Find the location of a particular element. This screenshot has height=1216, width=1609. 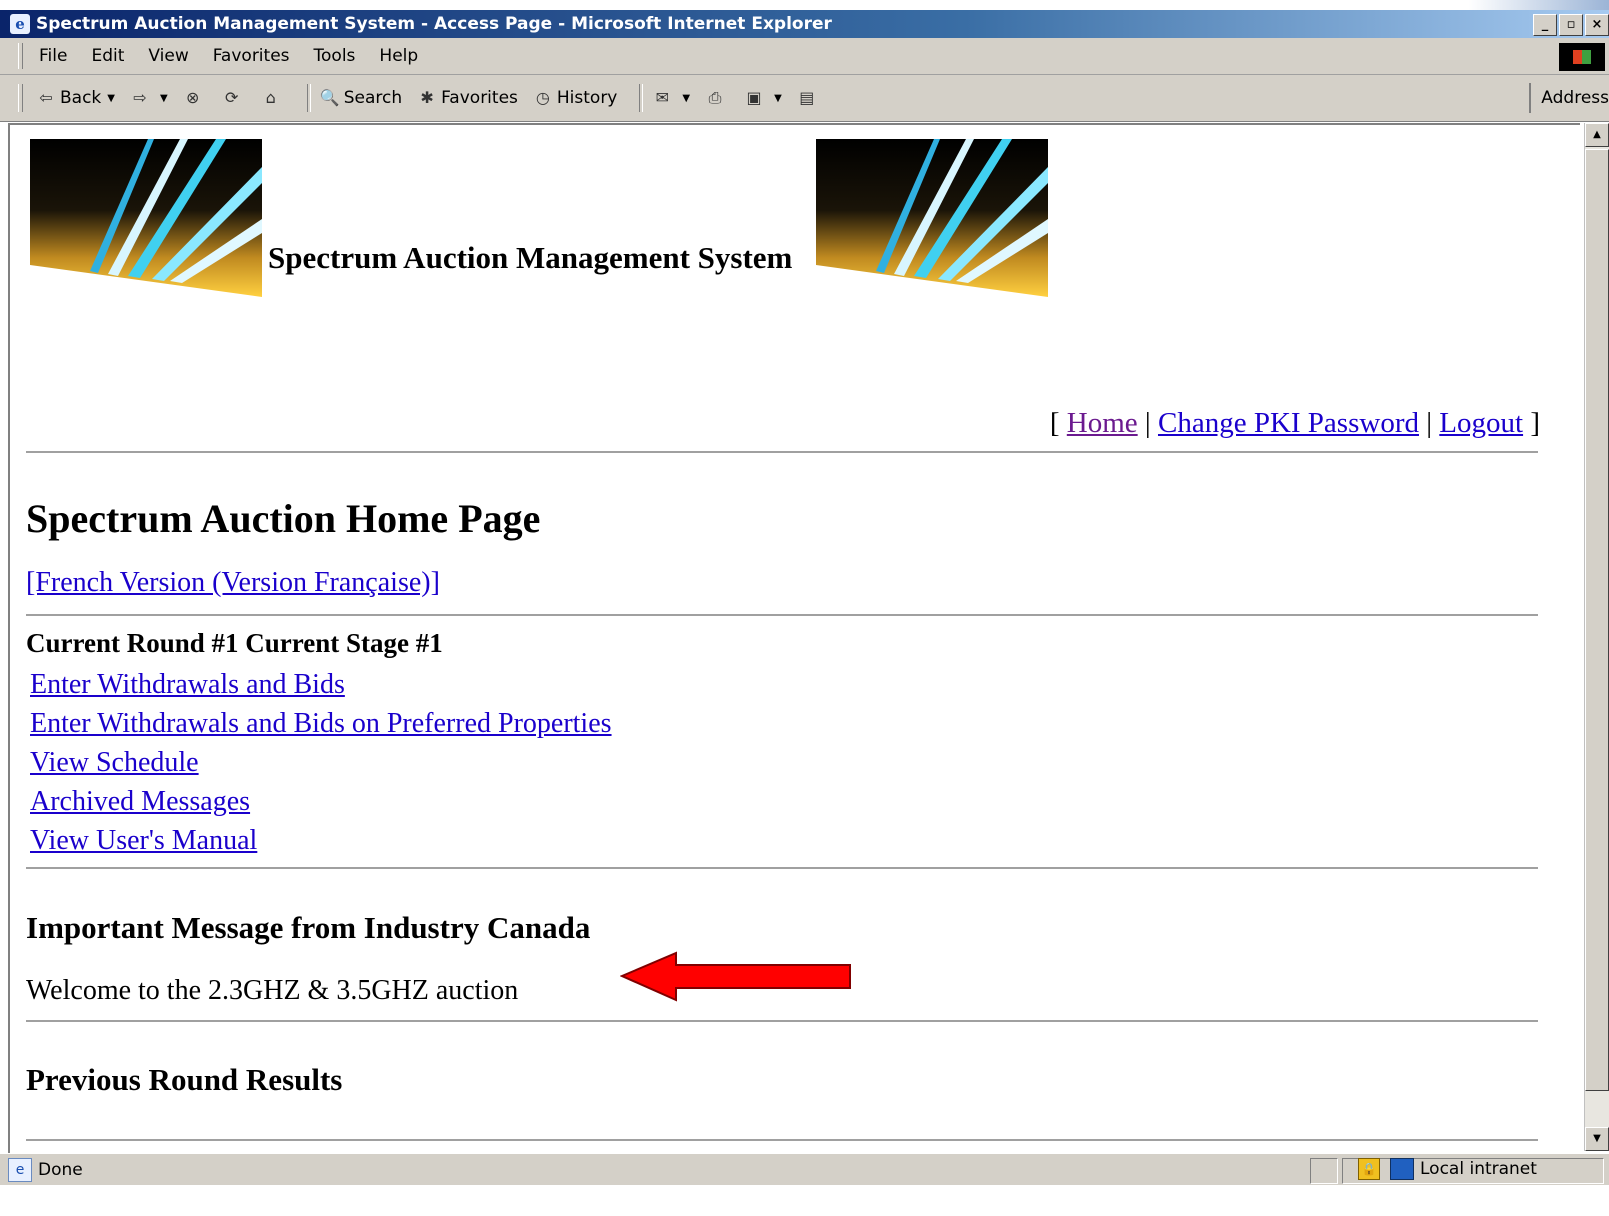

history-icon: ◷ is located at coordinates (542, 97).